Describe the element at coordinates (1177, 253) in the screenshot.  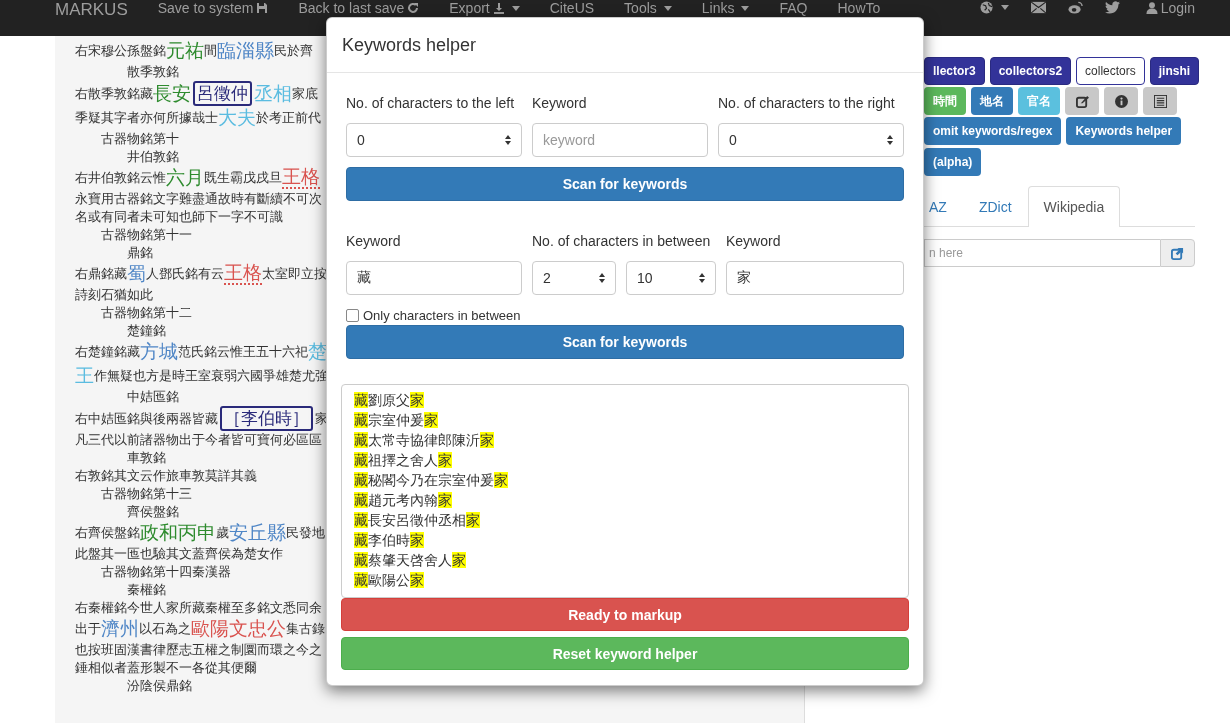
I see `open-link-button` at that location.